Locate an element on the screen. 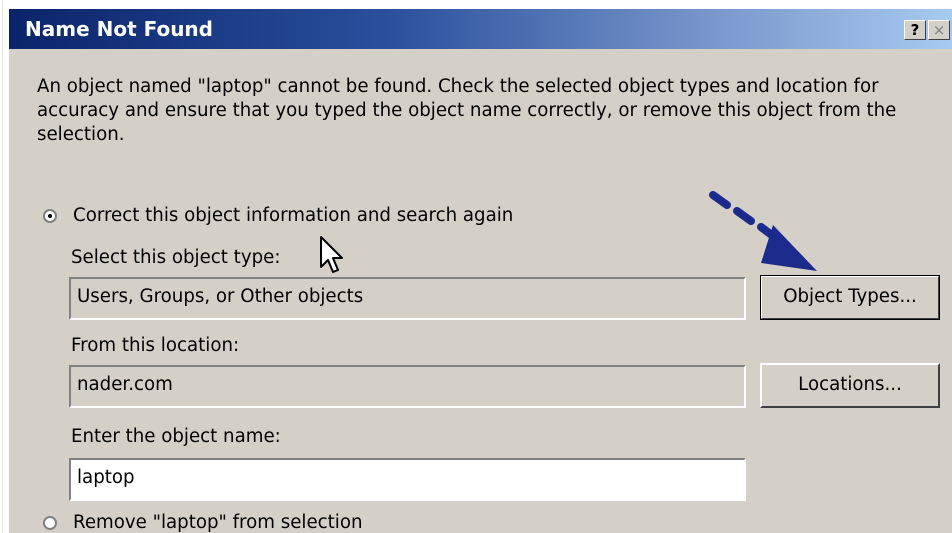 This screenshot has height=533, width=952. object-type-label: Select this object type: is located at coordinates (176, 257).